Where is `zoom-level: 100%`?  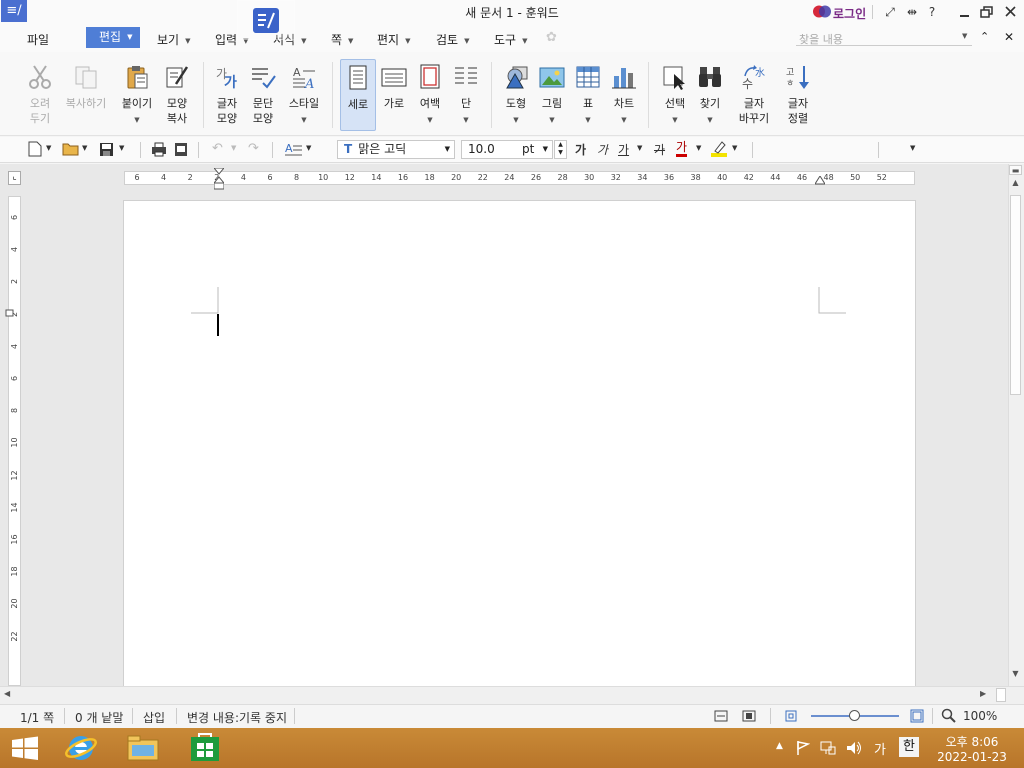 zoom-level: 100% is located at coordinates (980, 716).